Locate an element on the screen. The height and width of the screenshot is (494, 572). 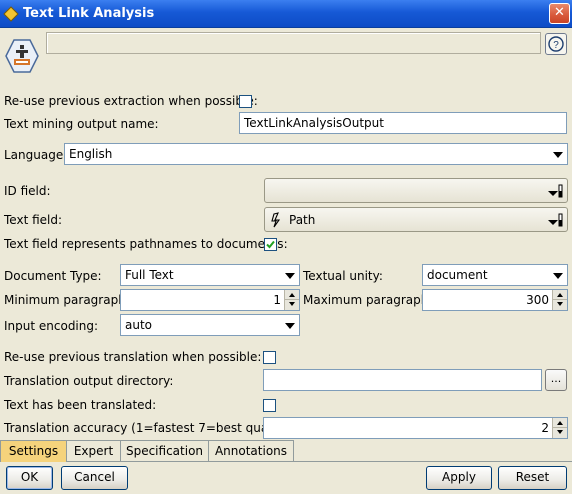
input-encoding-label: Input encoding: is located at coordinates (51, 326).